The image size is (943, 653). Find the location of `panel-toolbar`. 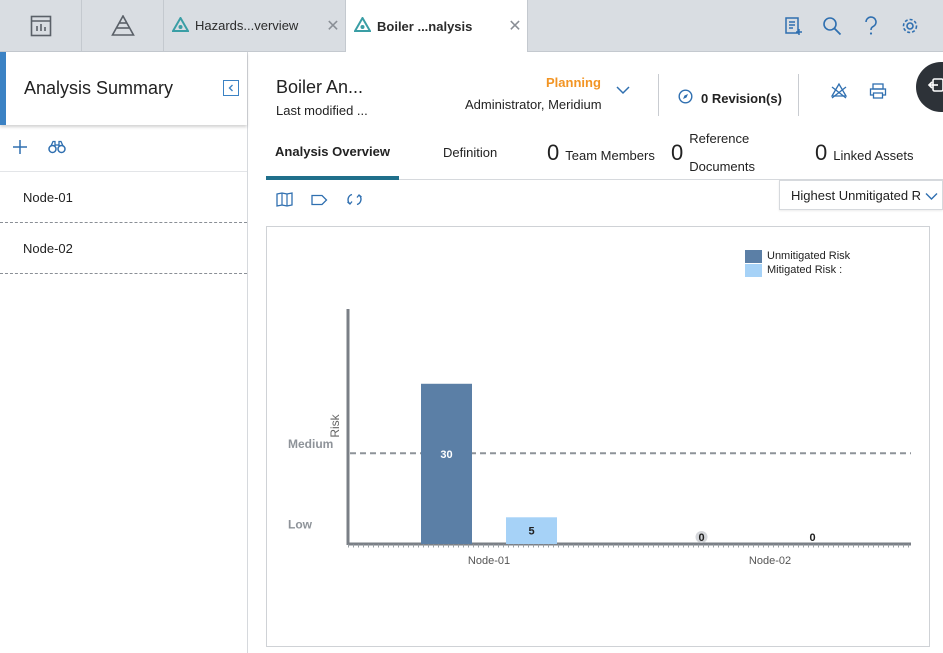

panel-toolbar is located at coordinates (123, 150).